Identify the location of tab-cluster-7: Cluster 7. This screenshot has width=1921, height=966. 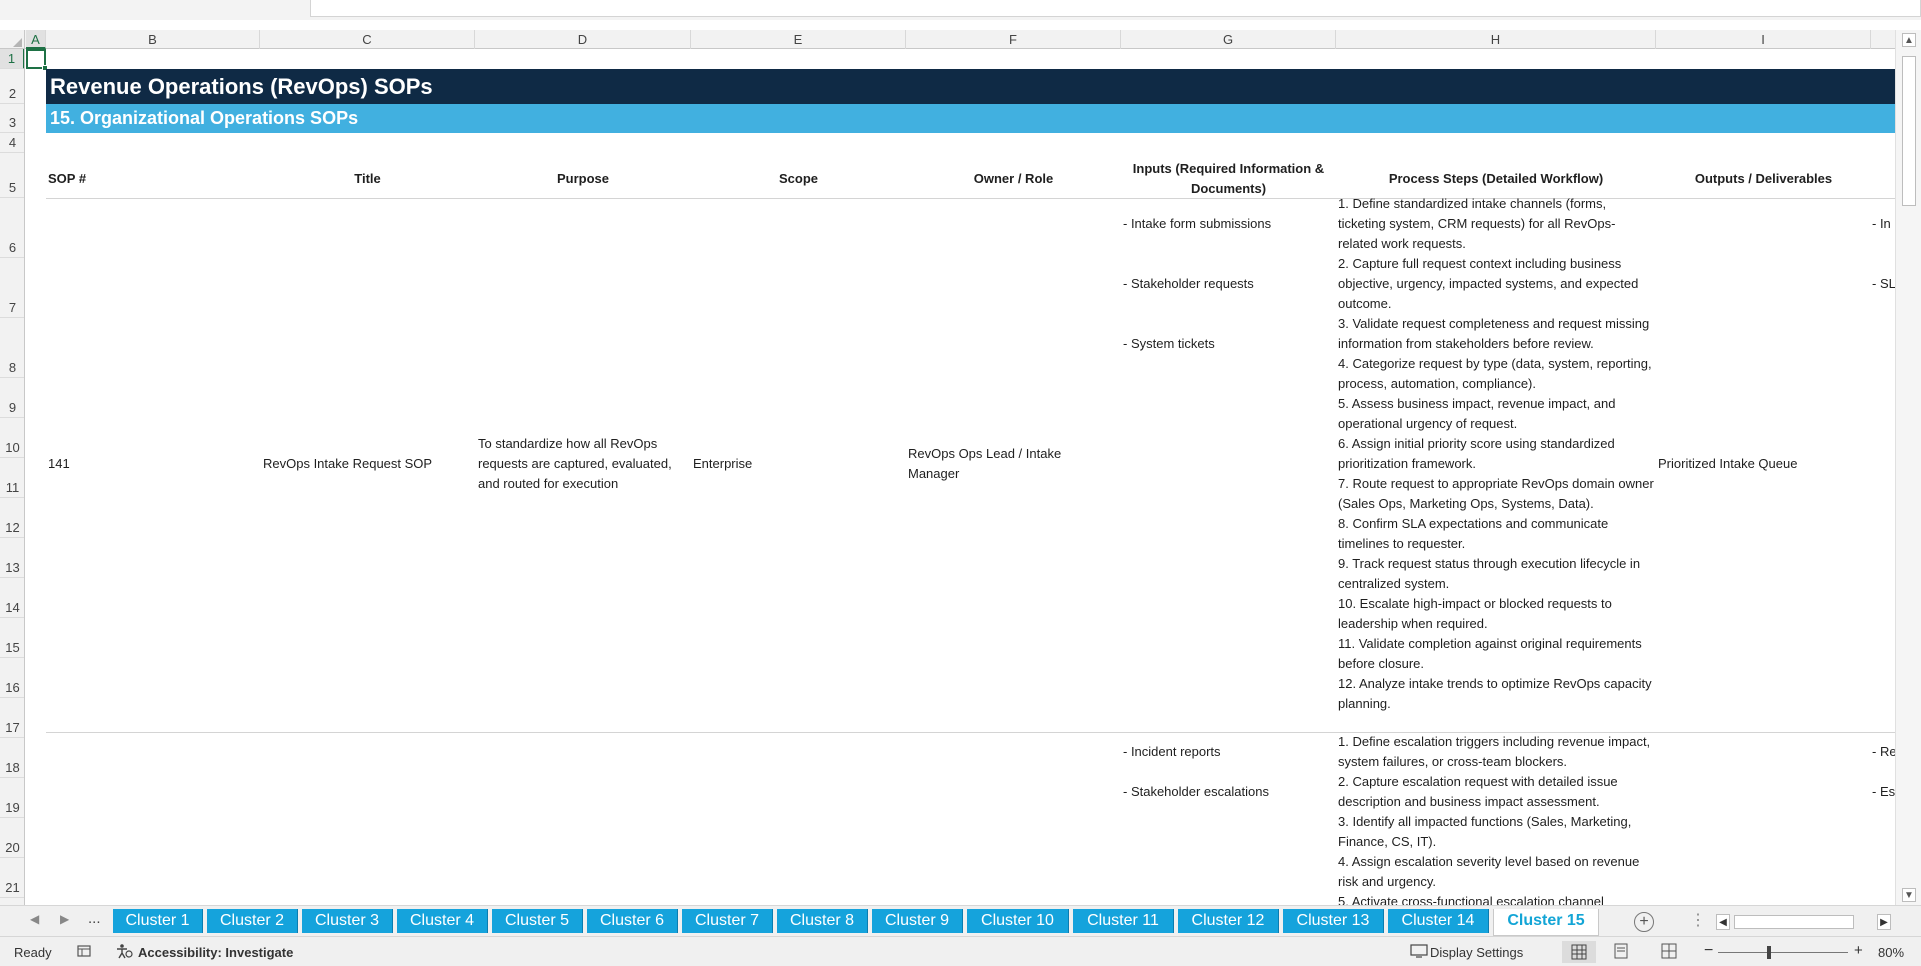
(727, 921).